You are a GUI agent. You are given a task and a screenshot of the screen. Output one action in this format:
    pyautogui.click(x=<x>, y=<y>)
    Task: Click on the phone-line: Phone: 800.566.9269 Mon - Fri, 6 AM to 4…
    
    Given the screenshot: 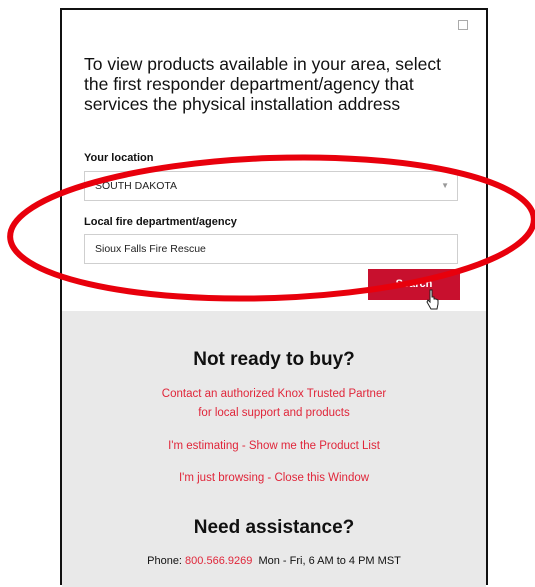 What is the action you would take?
    pyautogui.click(x=274, y=561)
    